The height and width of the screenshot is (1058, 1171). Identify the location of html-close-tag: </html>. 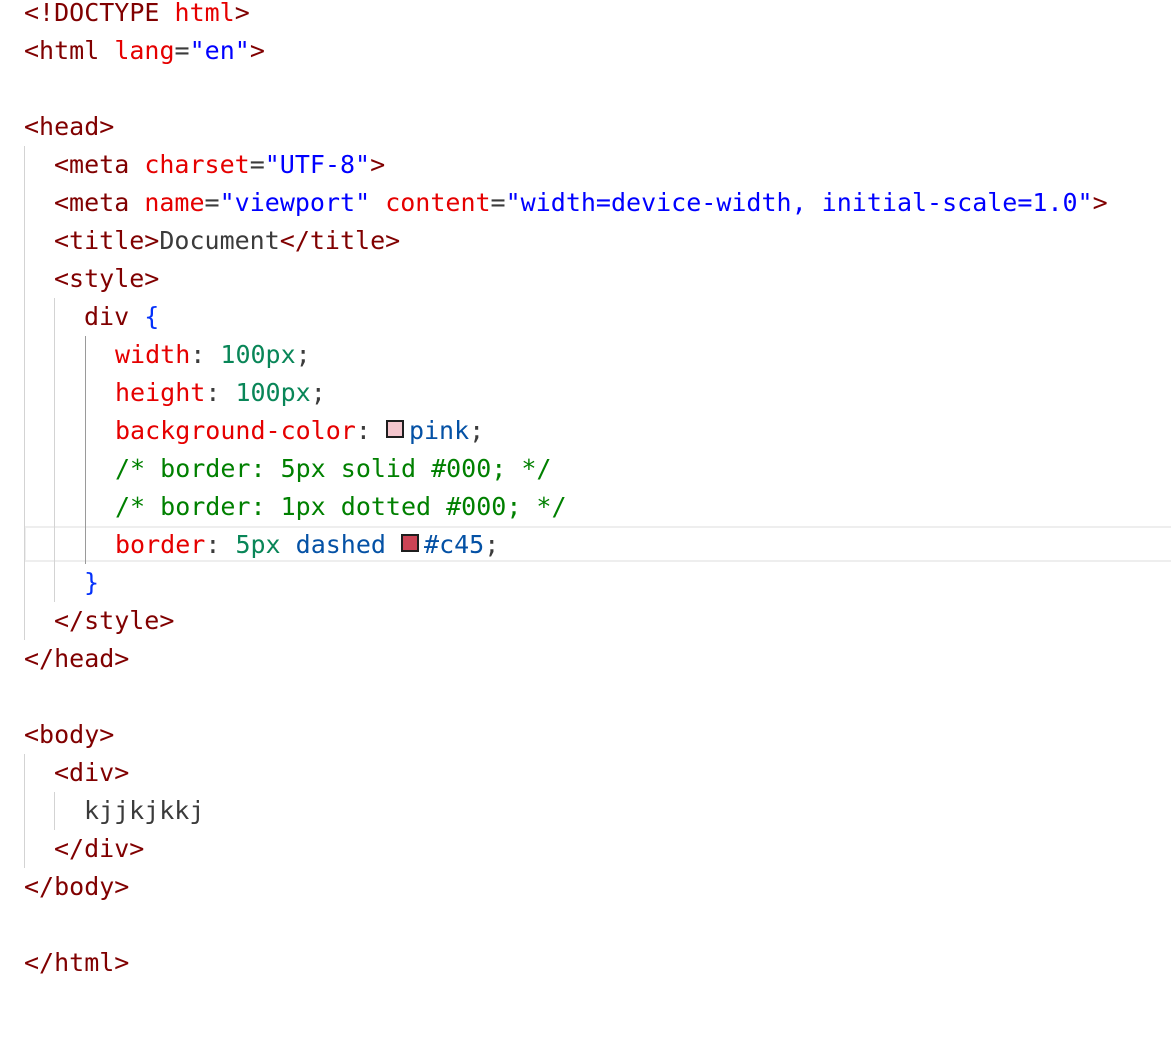
(77, 962).